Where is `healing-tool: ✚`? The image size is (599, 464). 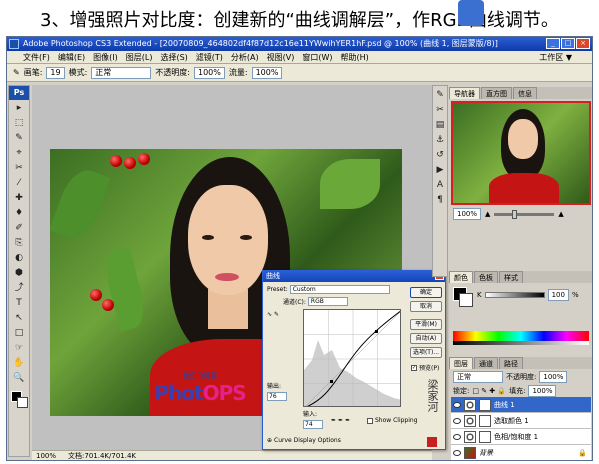
healing-tool: ✚ is located at coordinates (19, 198).